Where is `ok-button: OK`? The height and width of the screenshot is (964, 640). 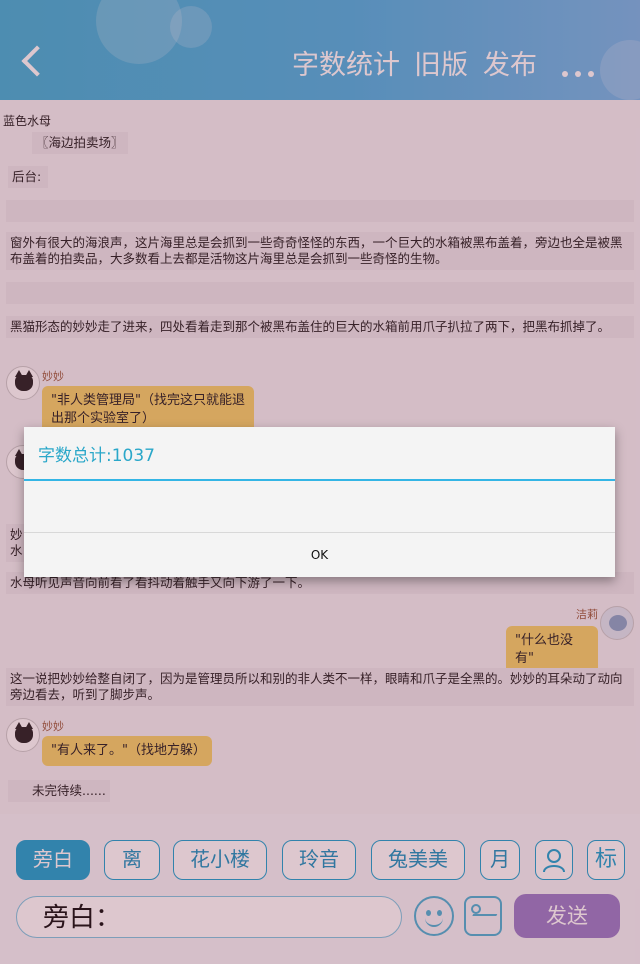
ok-button: OK is located at coordinates (319, 555).